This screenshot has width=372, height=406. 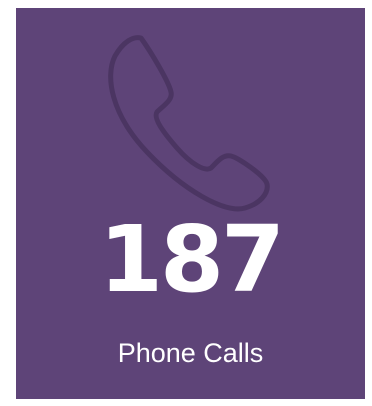 What do you see at coordinates (190, 353) in the screenshot?
I see `phone-calls-label: Phone Calls` at bounding box center [190, 353].